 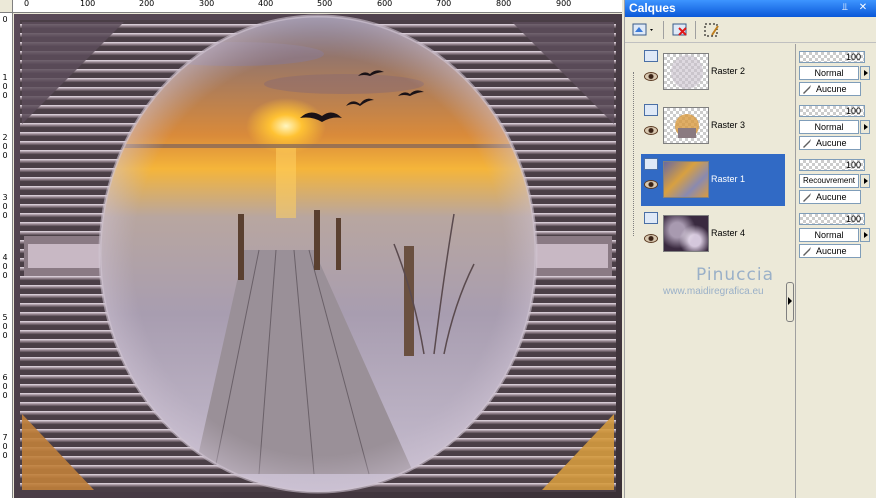 What do you see at coordinates (5, 146) in the screenshot?
I see `ruler-left-label: 200` at bounding box center [5, 146].